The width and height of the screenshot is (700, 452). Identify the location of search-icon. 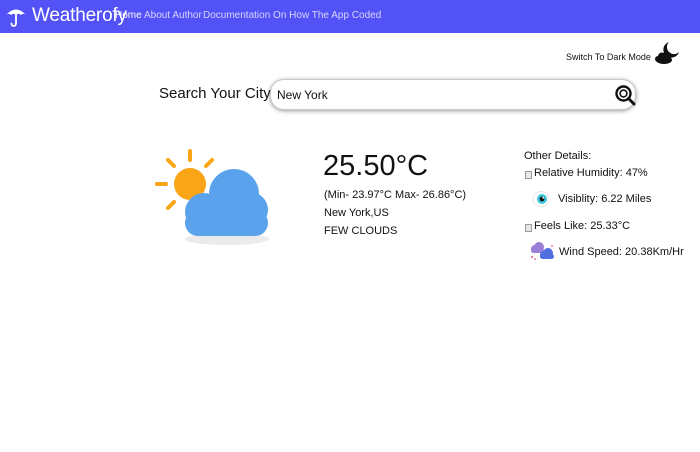
(625, 95).